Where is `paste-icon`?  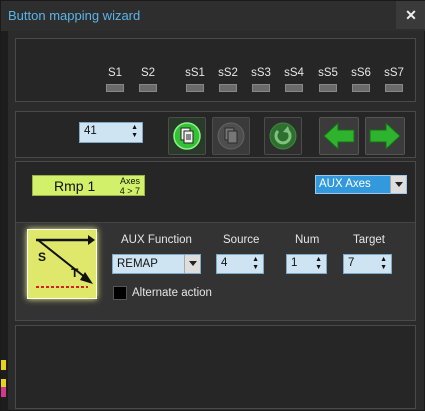 paste-icon is located at coordinates (231, 136).